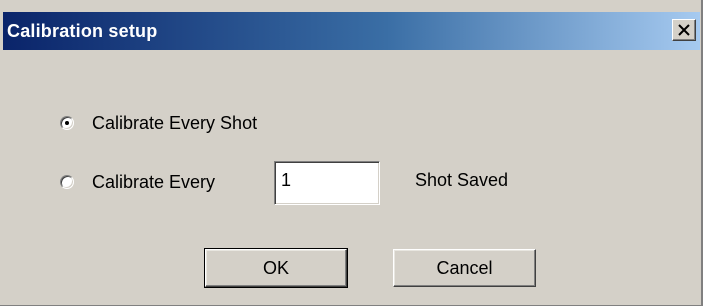 The image size is (706, 308). What do you see at coordinates (351, 31) in the screenshot?
I see `title-bar: Calibration setup` at bounding box center [351, 31].